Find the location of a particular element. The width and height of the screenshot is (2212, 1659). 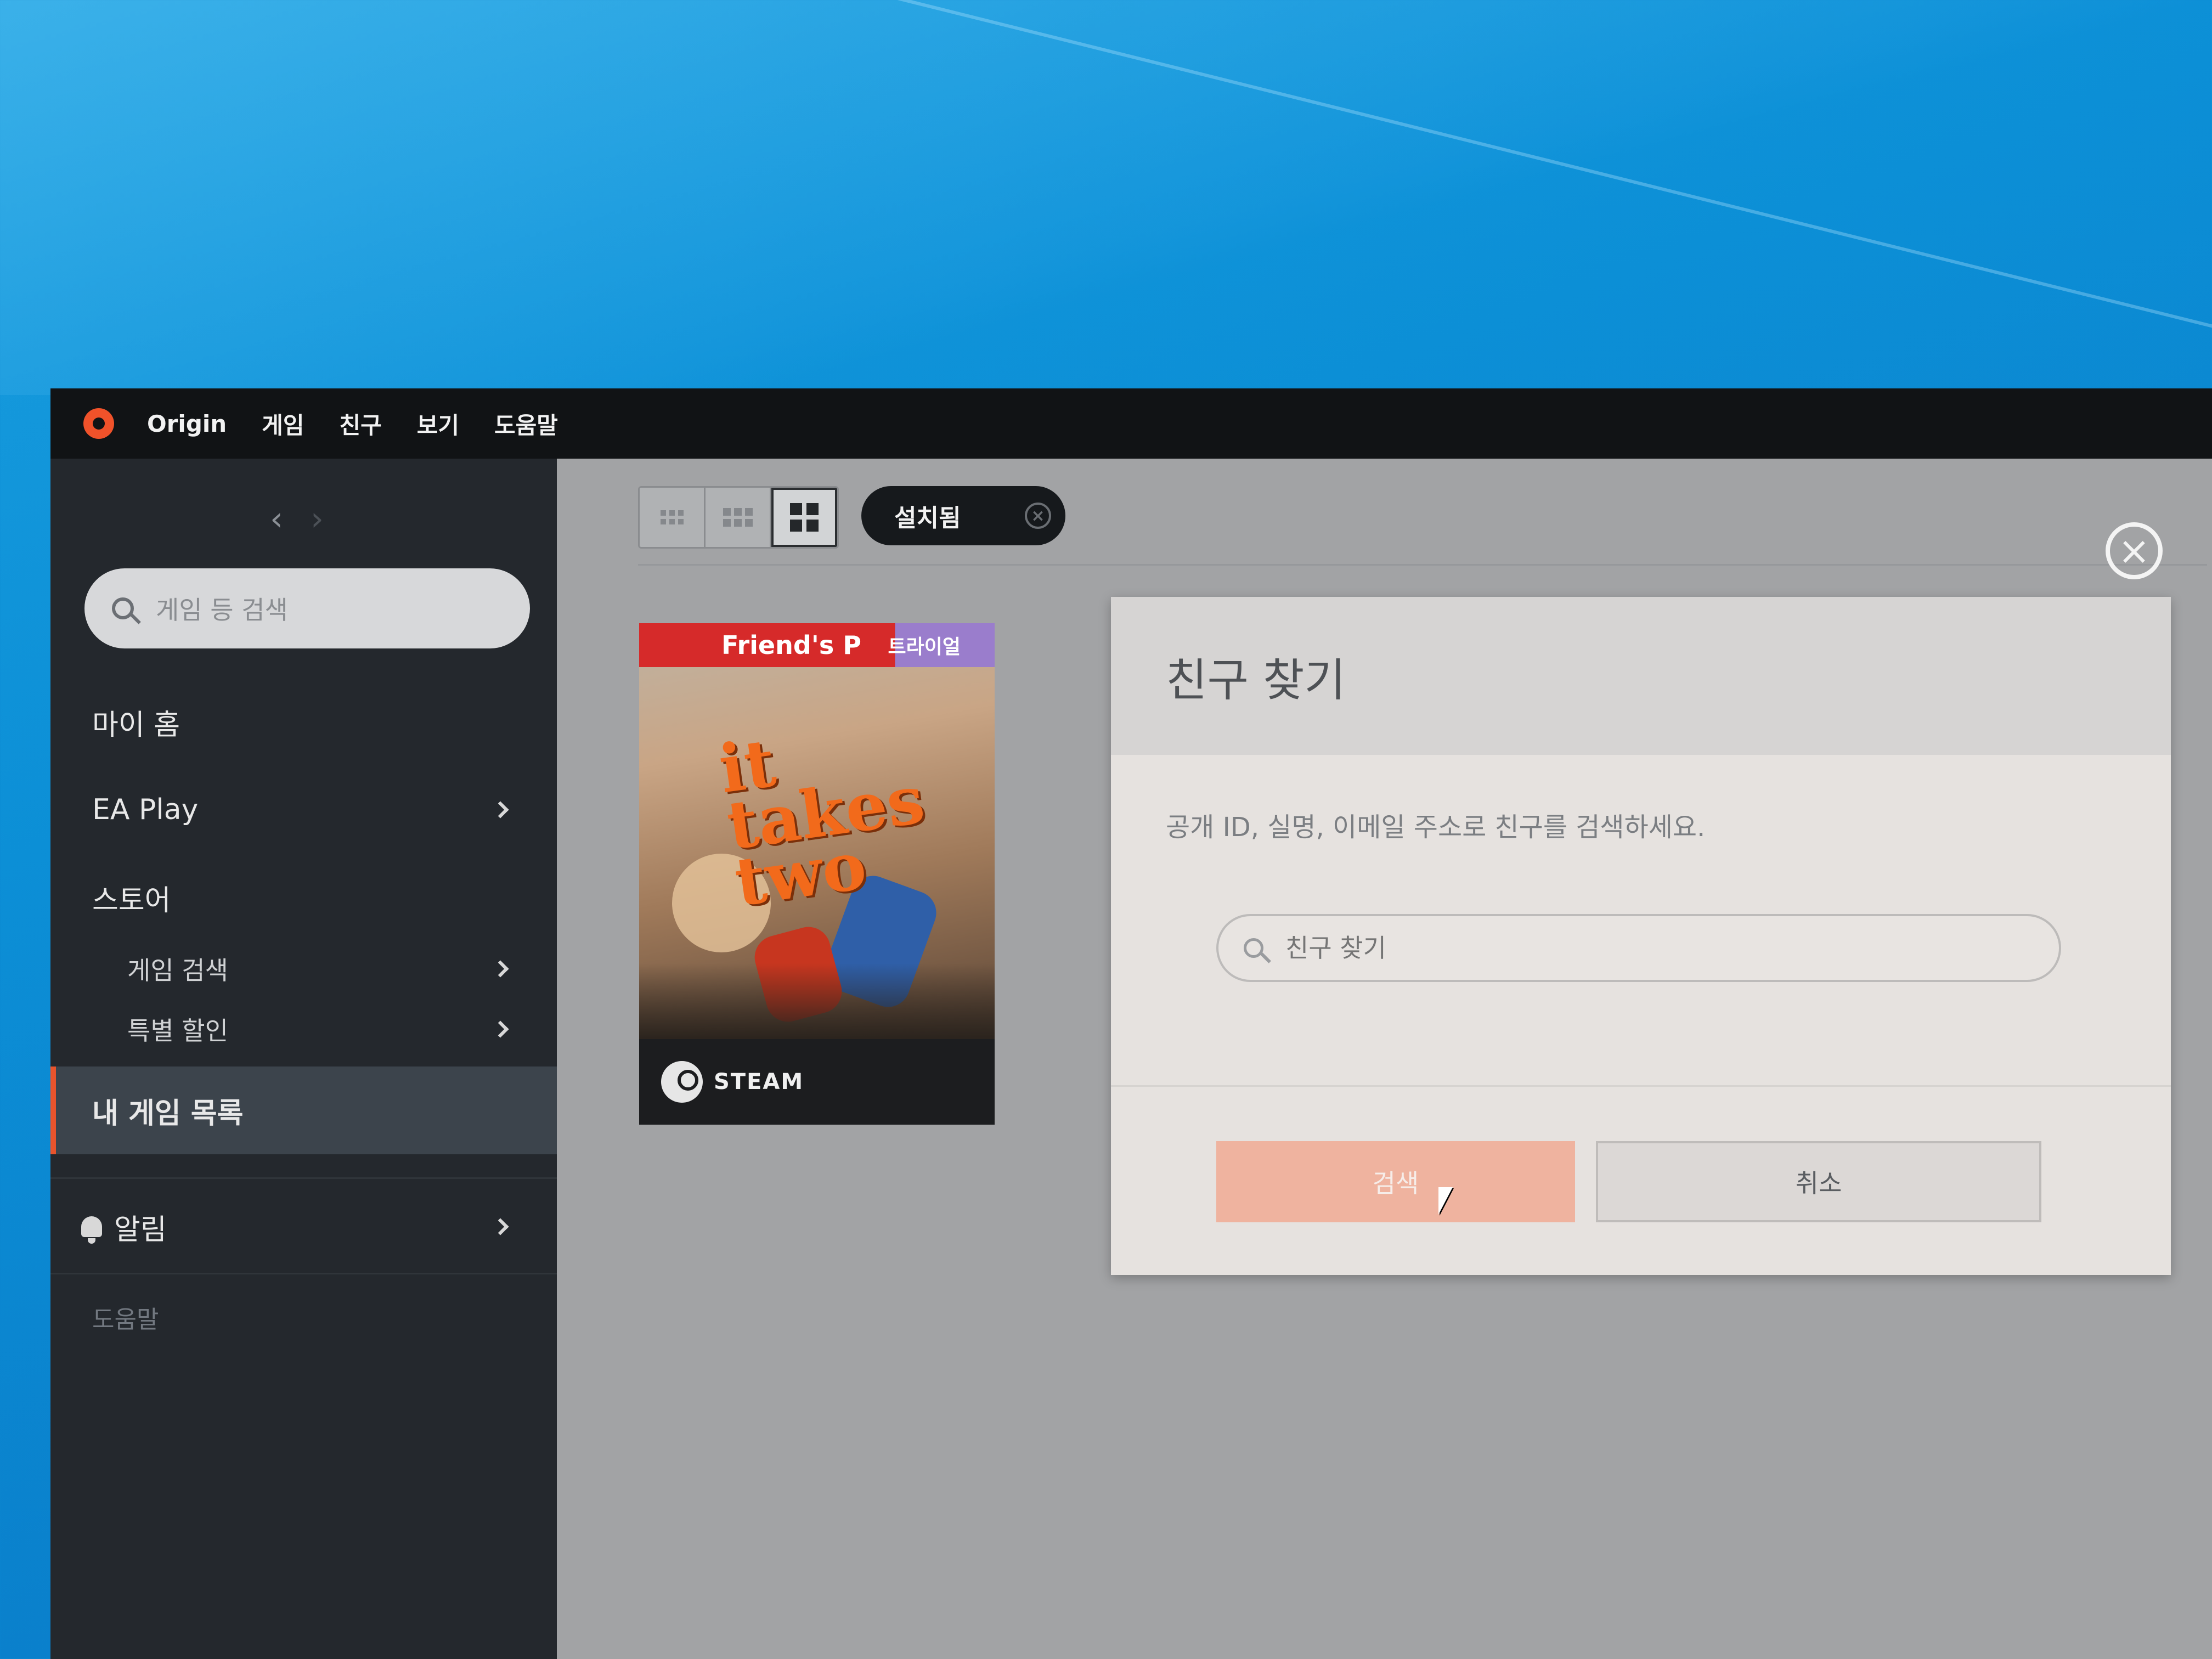

modal-header: 친구 찾기 is located at coordinates (1641, 676).